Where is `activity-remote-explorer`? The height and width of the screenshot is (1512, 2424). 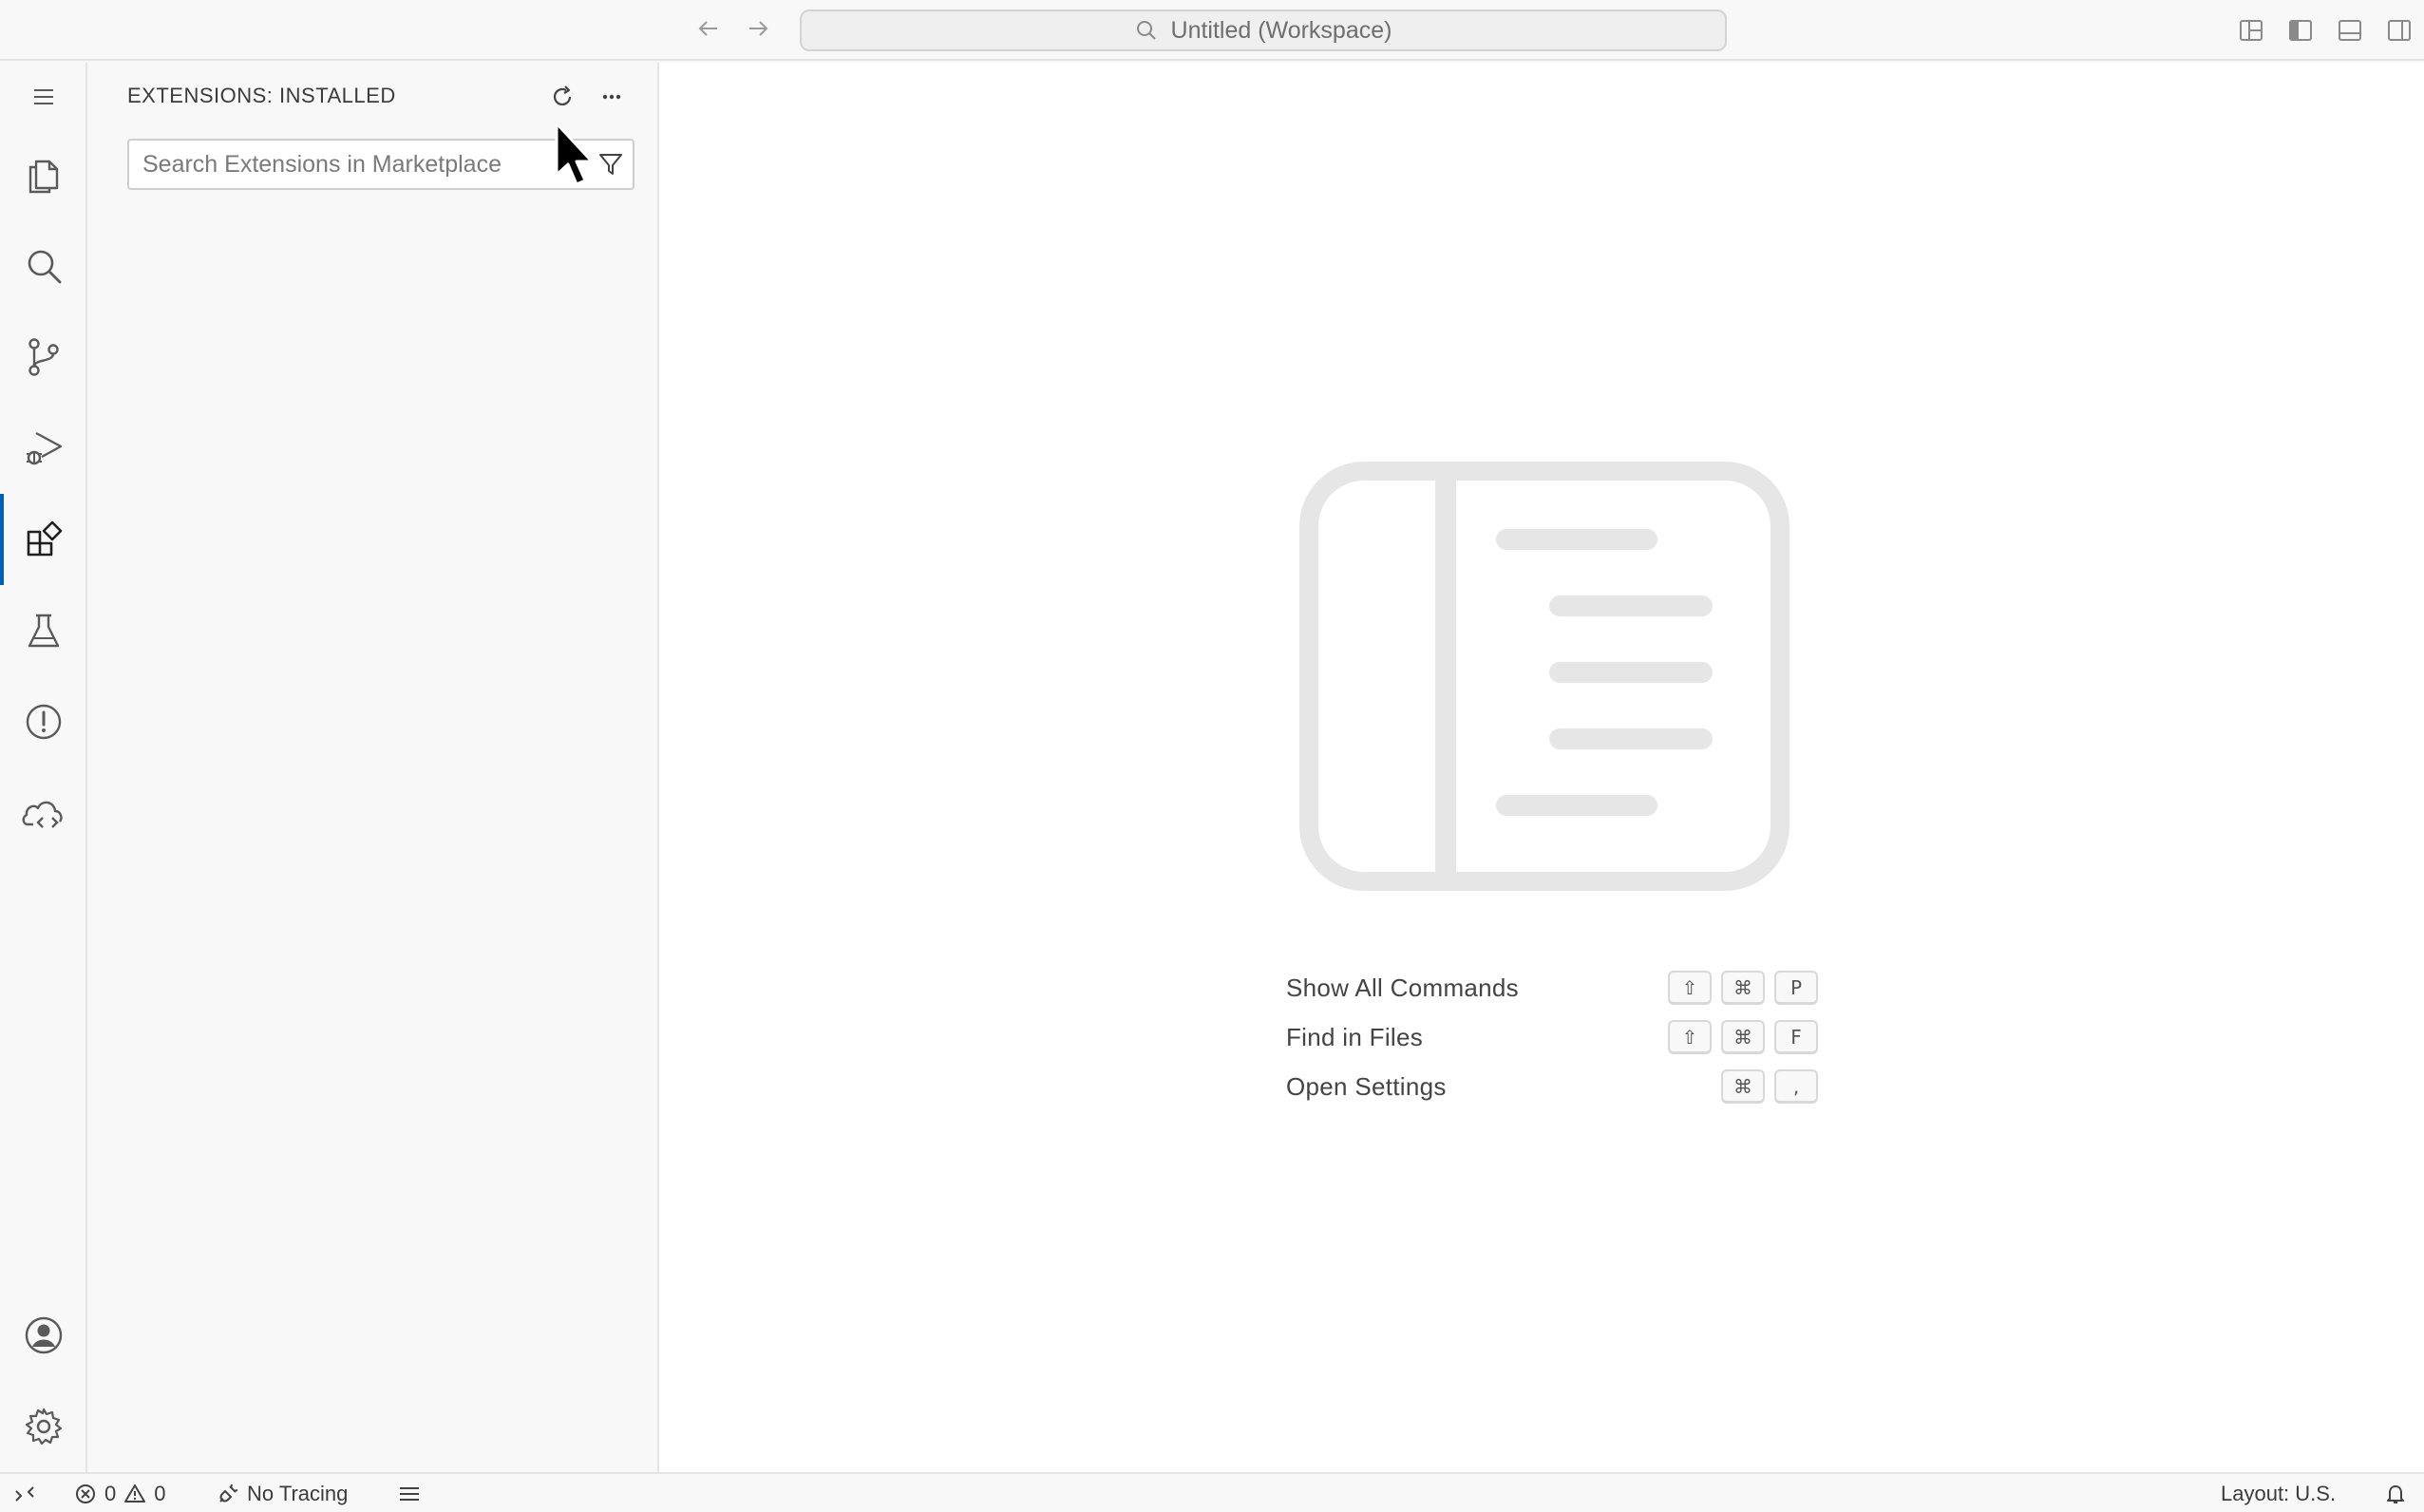
activity-remote-explorer is located at coordinates (43, 813).